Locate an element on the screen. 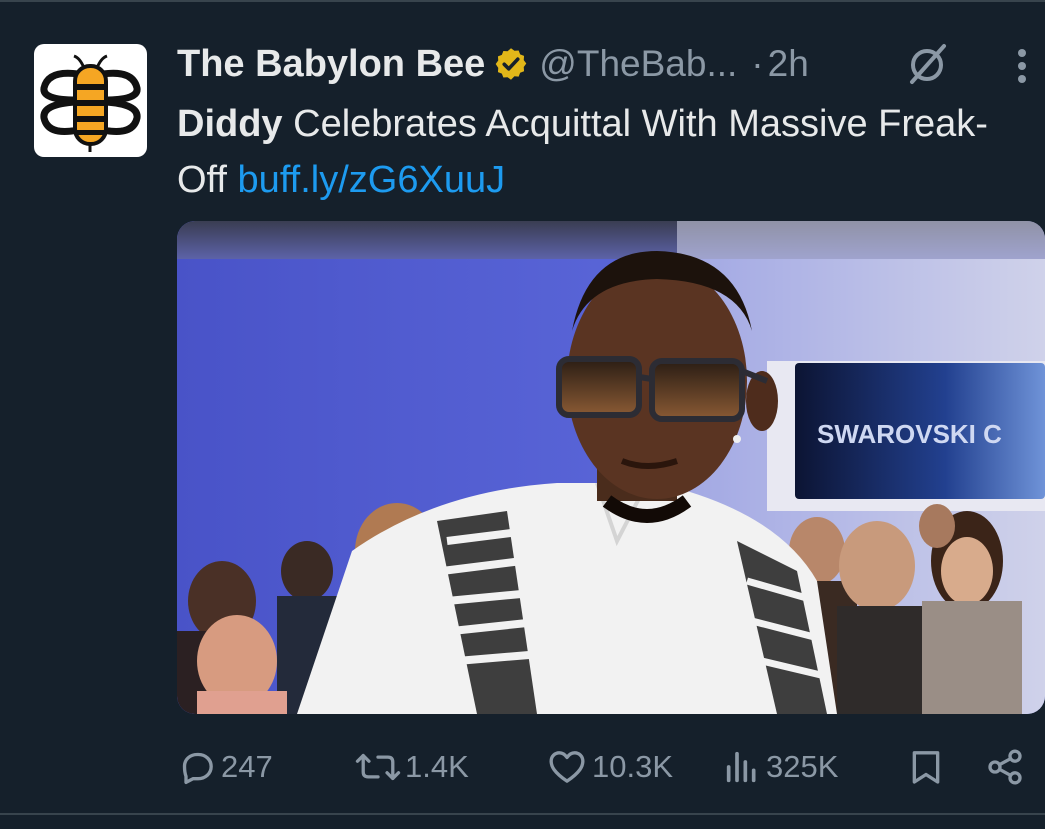 Image resolution: width=1045 pixels, height=829 pixels. like-button: 10.3K is located at coordinates (609, 767).